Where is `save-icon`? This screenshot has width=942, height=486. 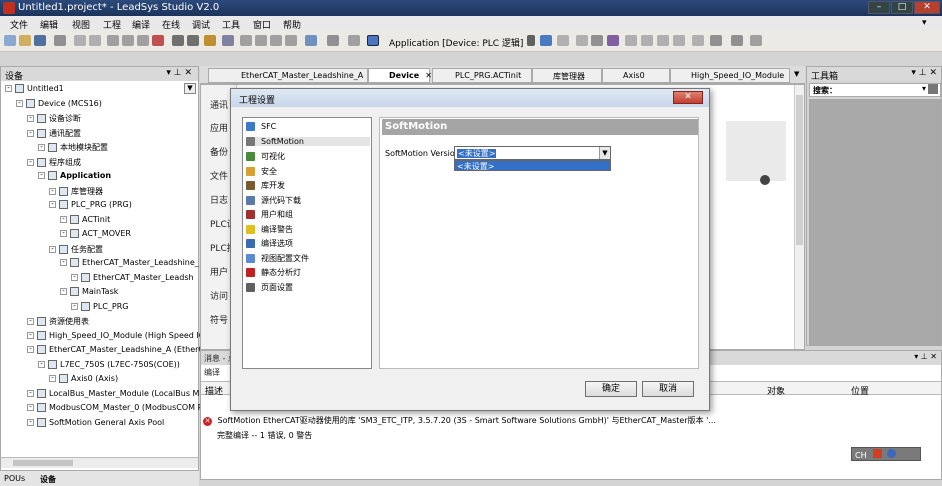 save-icon is located at coordinates (40, 40).